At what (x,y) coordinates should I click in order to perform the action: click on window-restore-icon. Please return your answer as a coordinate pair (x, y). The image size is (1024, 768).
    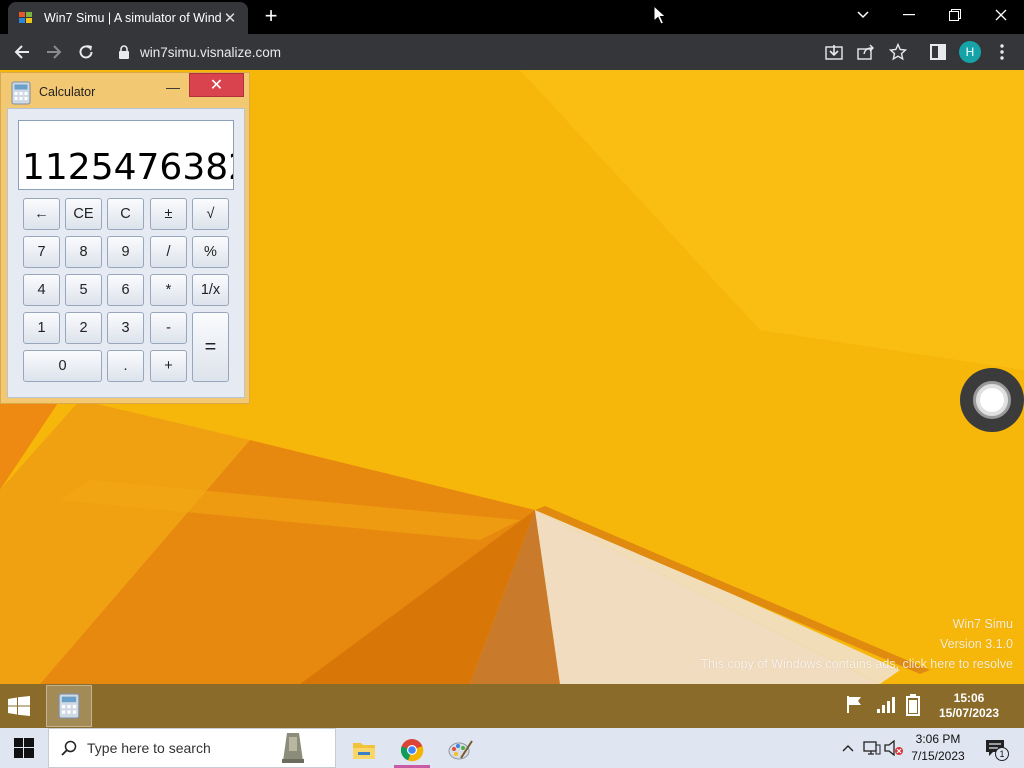
    Looking at the image, I should click on (955, 15).